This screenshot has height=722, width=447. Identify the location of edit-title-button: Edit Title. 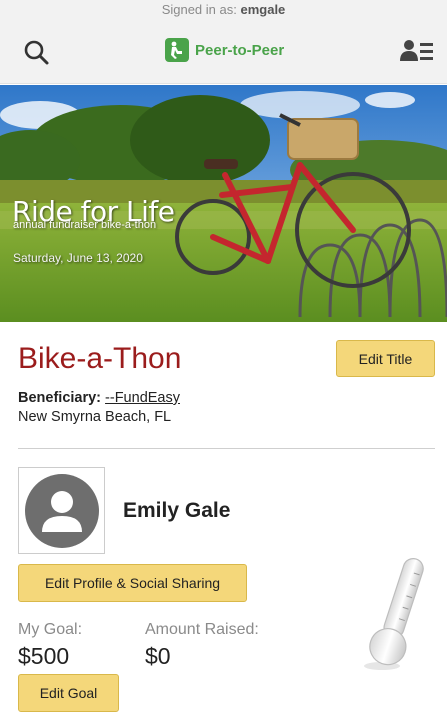
(385, 358).